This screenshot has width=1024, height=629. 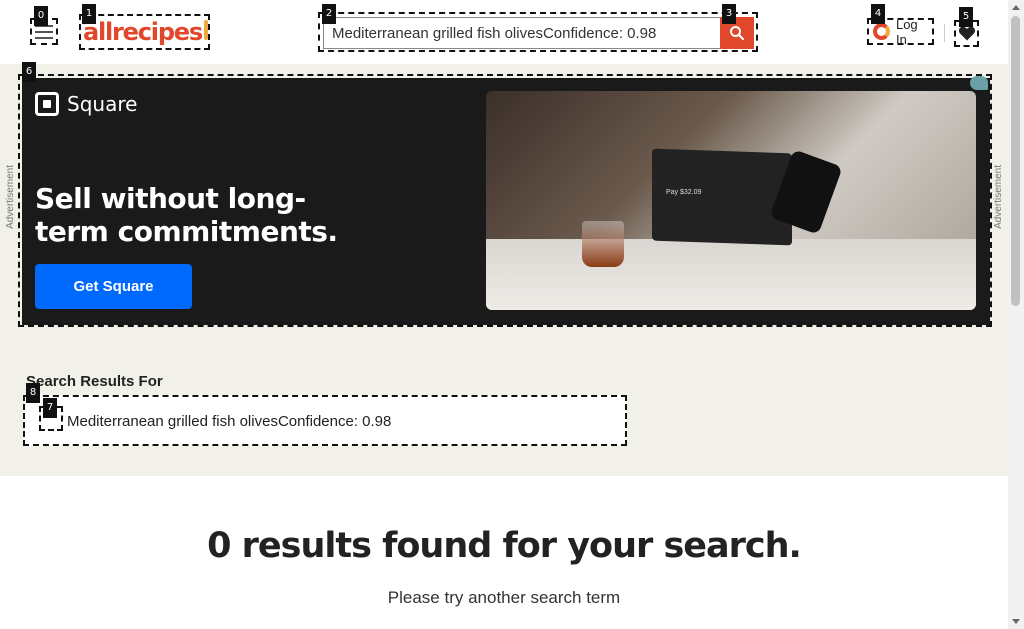 I want to click on logo-text: allrecipes, so click(x=143, y=32).